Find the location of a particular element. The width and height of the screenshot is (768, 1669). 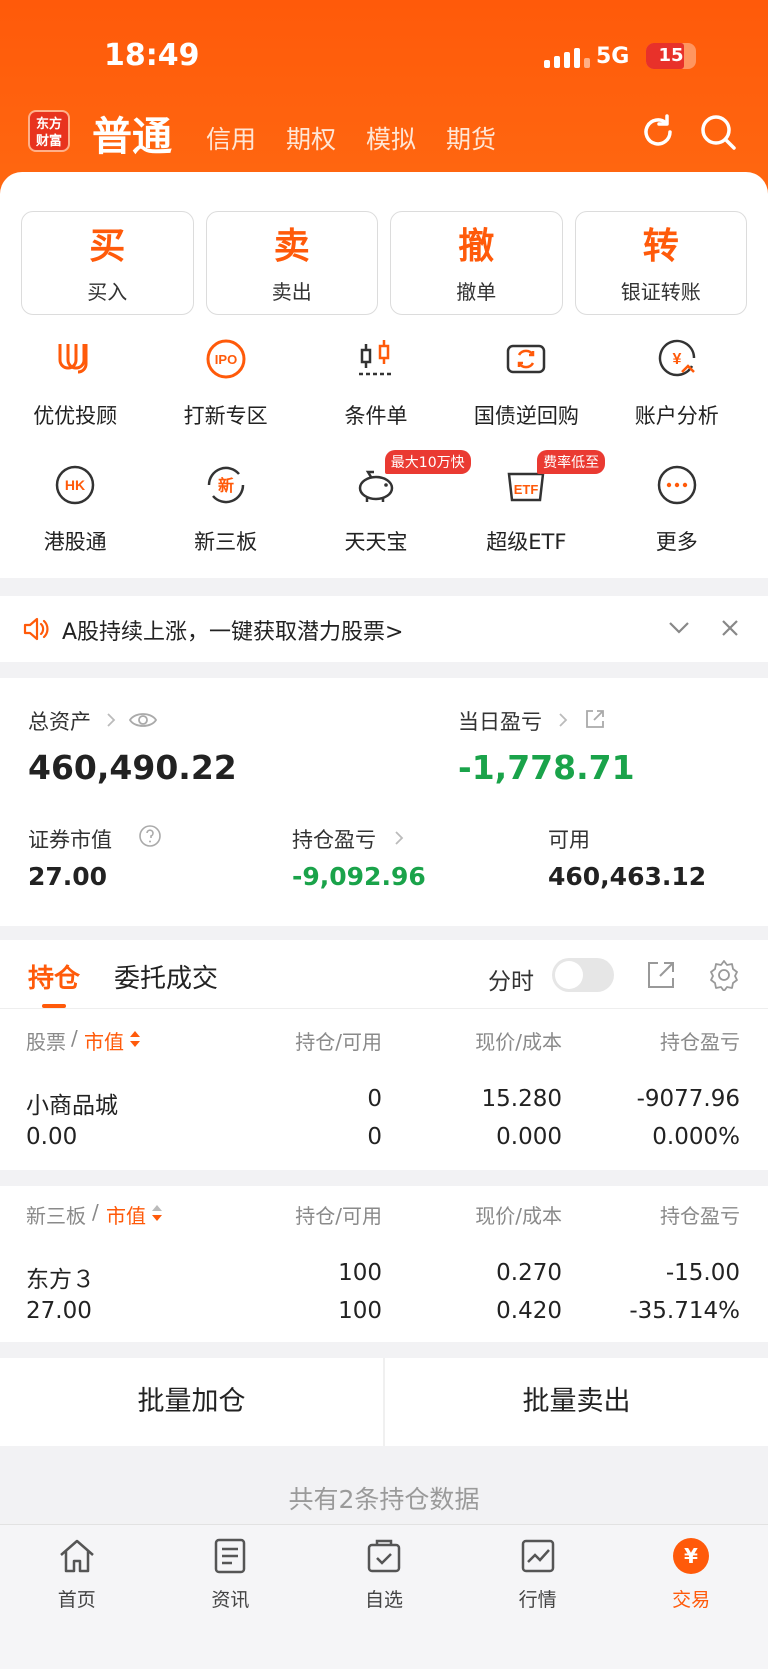

network-type: 5G is located at coordinates (613, 56).